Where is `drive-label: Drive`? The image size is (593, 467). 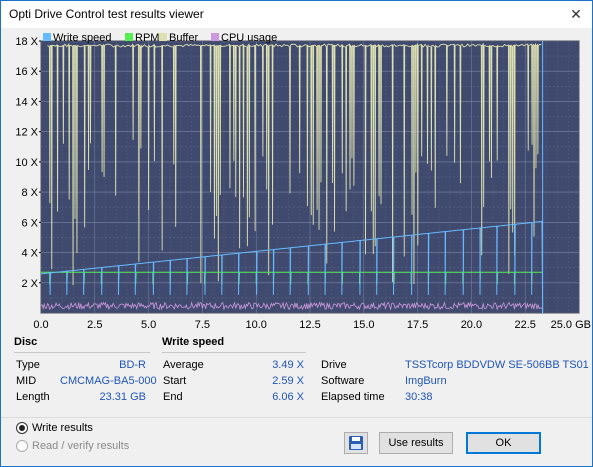 drive-label: Drive is located at coordinates (334, 365).